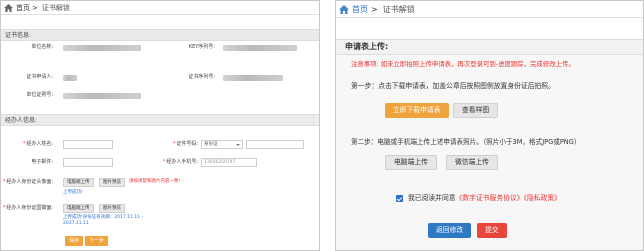 The image size is (644, 251). What do you see at coordinates (185, 144) in the screenshot?
I see `id-number-label: *证件号码:` at bounding box center [185, 144].